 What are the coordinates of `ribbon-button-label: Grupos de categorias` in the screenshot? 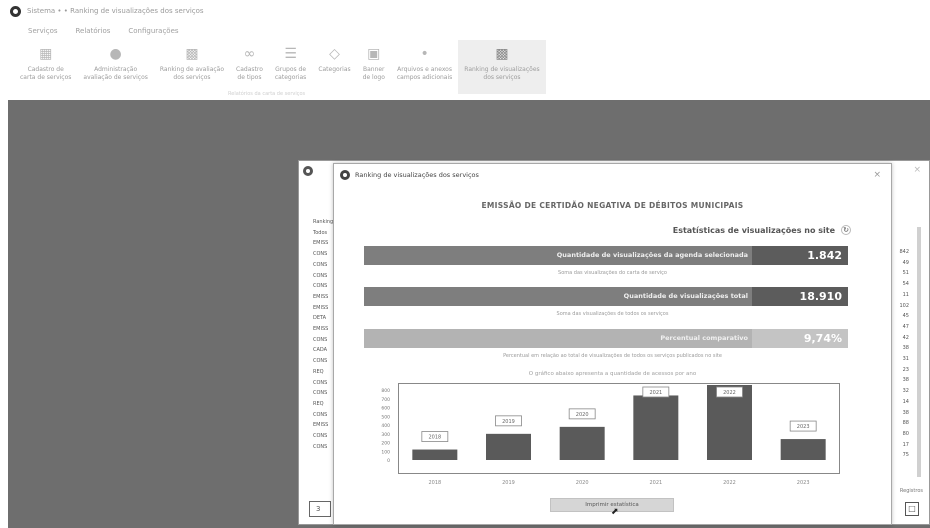 It's located at (290, 73).